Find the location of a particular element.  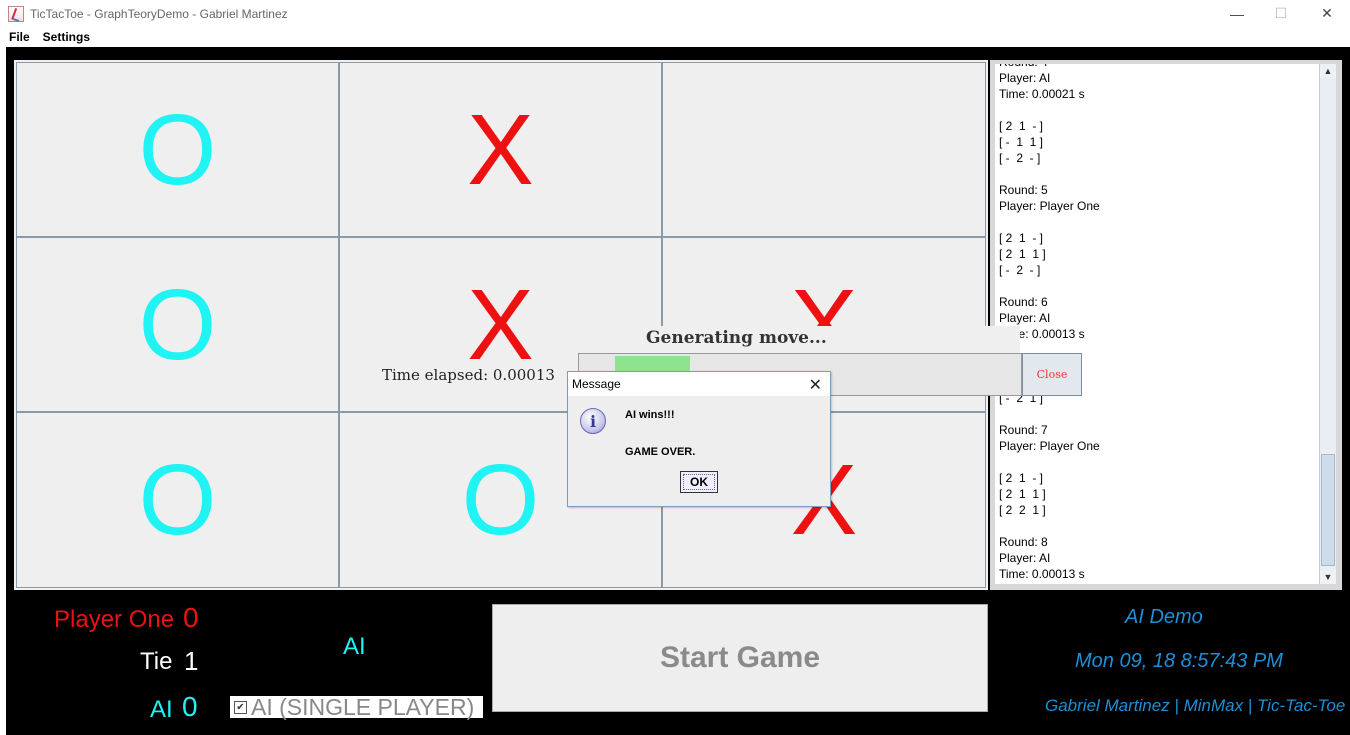

ok-button: OK is located at coordinates (699, 482).